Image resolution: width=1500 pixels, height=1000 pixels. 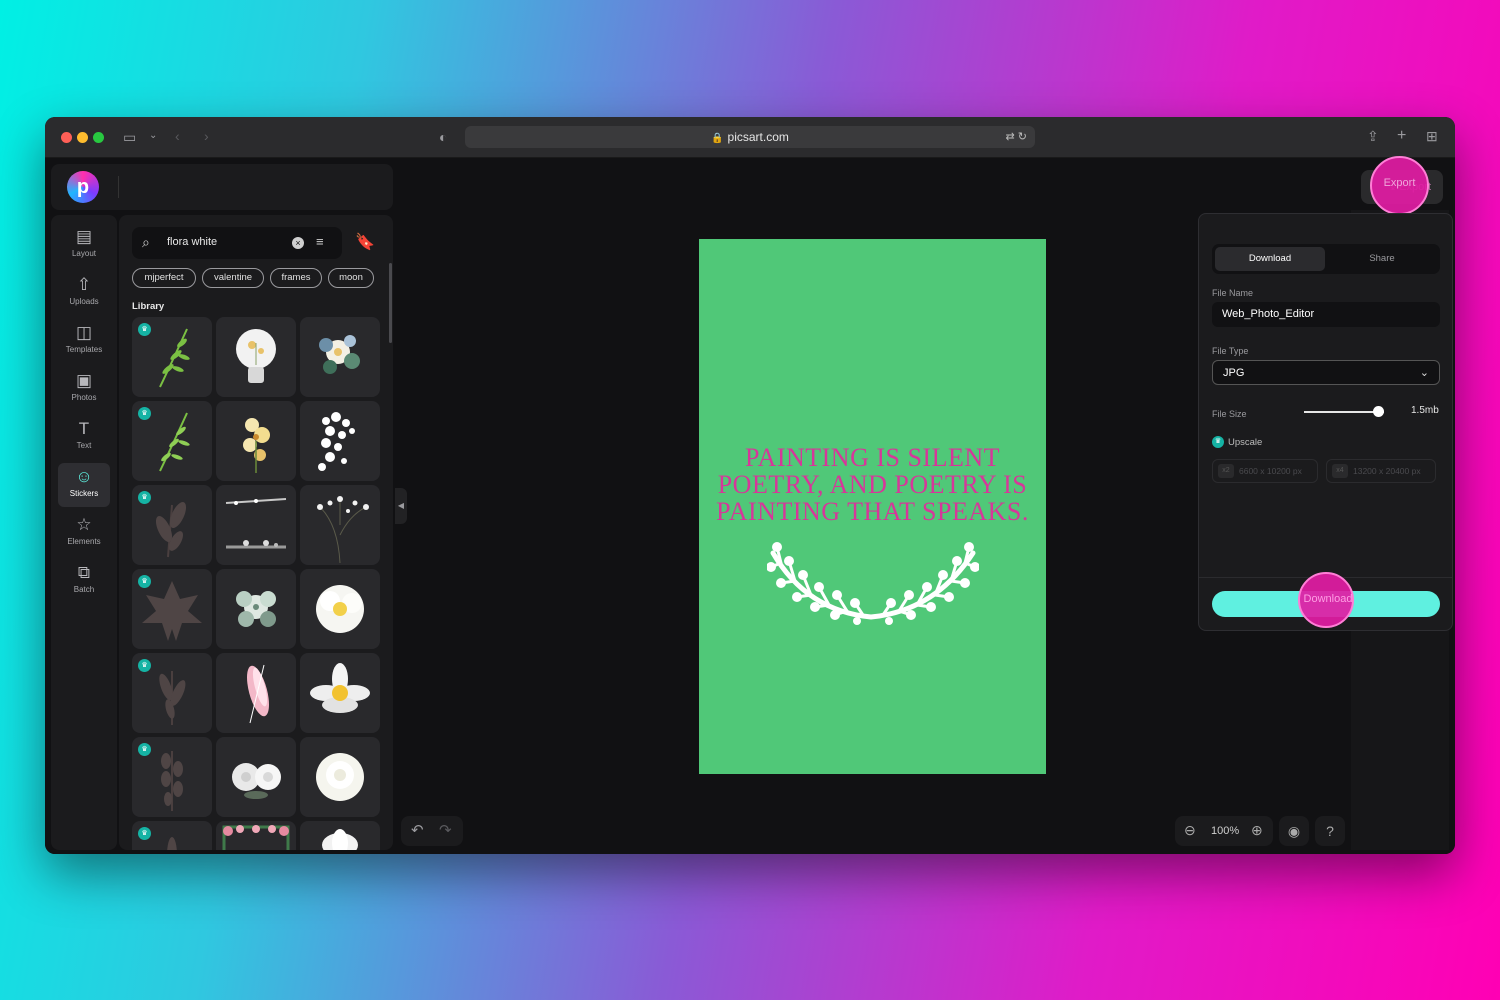 I want to click on sidebar-item-label: Batch, so click(x=84, y=589).